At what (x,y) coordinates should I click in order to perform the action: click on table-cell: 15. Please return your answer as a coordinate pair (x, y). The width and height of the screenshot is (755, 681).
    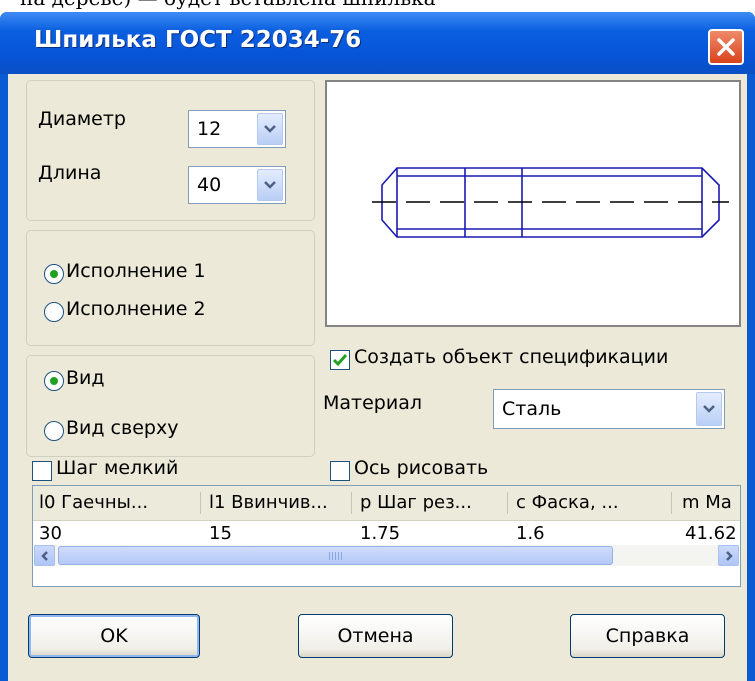
    Looking at the image, I should click on (220, 533).